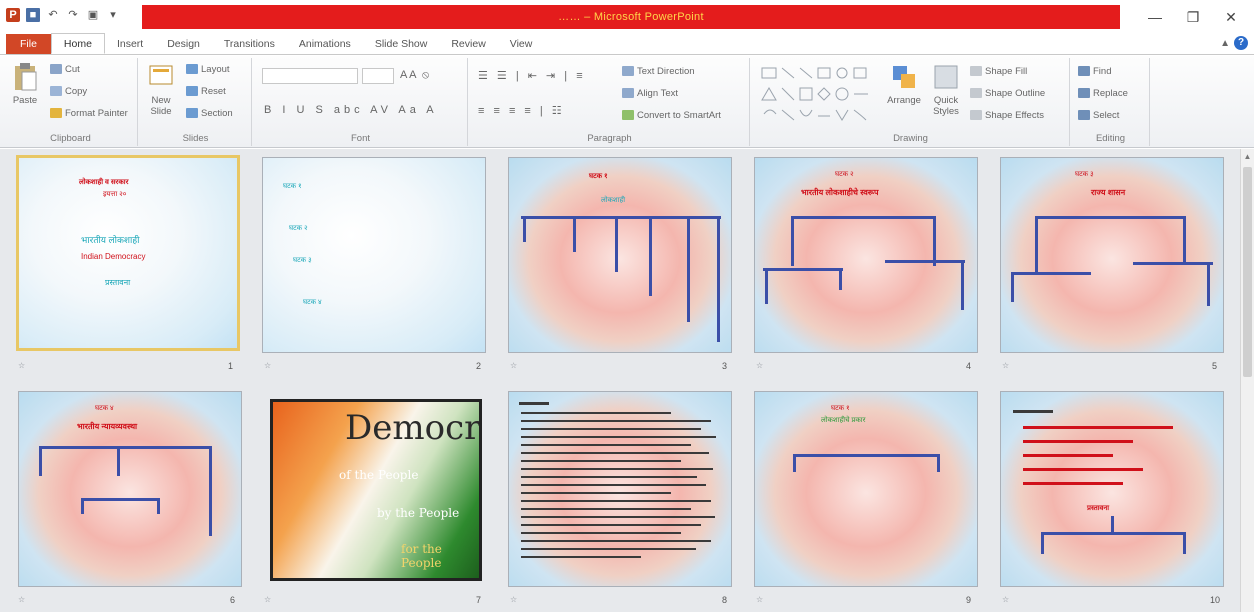  I want to click on tab-design: Design, so click(183, 44).